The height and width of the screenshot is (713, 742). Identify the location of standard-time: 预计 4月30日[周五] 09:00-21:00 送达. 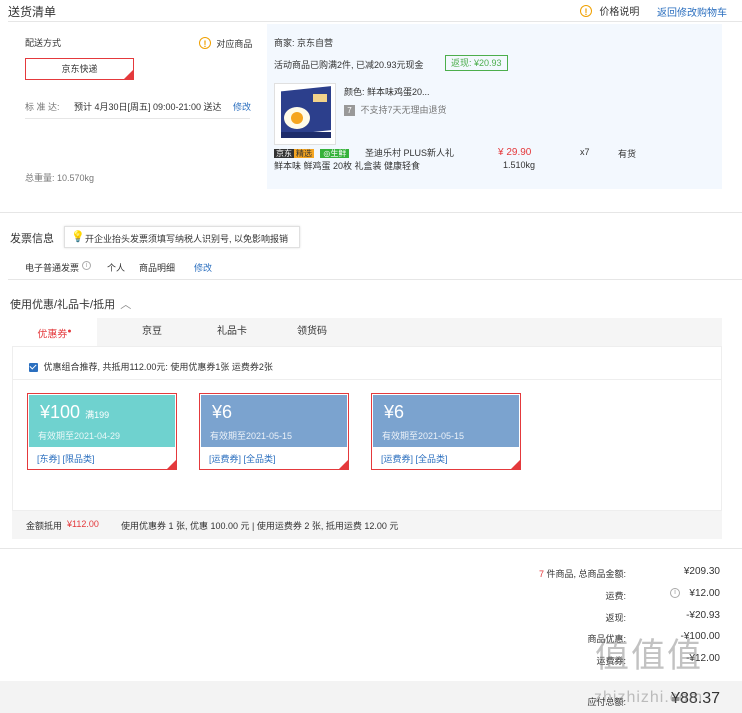
(148, 107).